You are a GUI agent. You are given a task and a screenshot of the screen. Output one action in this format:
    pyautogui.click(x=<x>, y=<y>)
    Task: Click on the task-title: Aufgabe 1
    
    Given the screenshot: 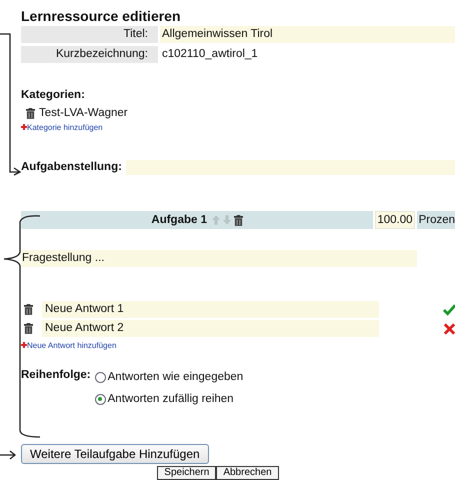 What is the action you would take?
    pyautogui.click(x=179, y=220)
    